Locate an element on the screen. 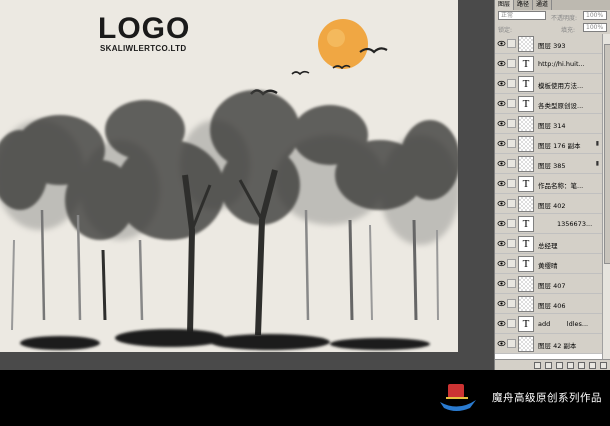  trash-icon is located at coordinates (603, 365).